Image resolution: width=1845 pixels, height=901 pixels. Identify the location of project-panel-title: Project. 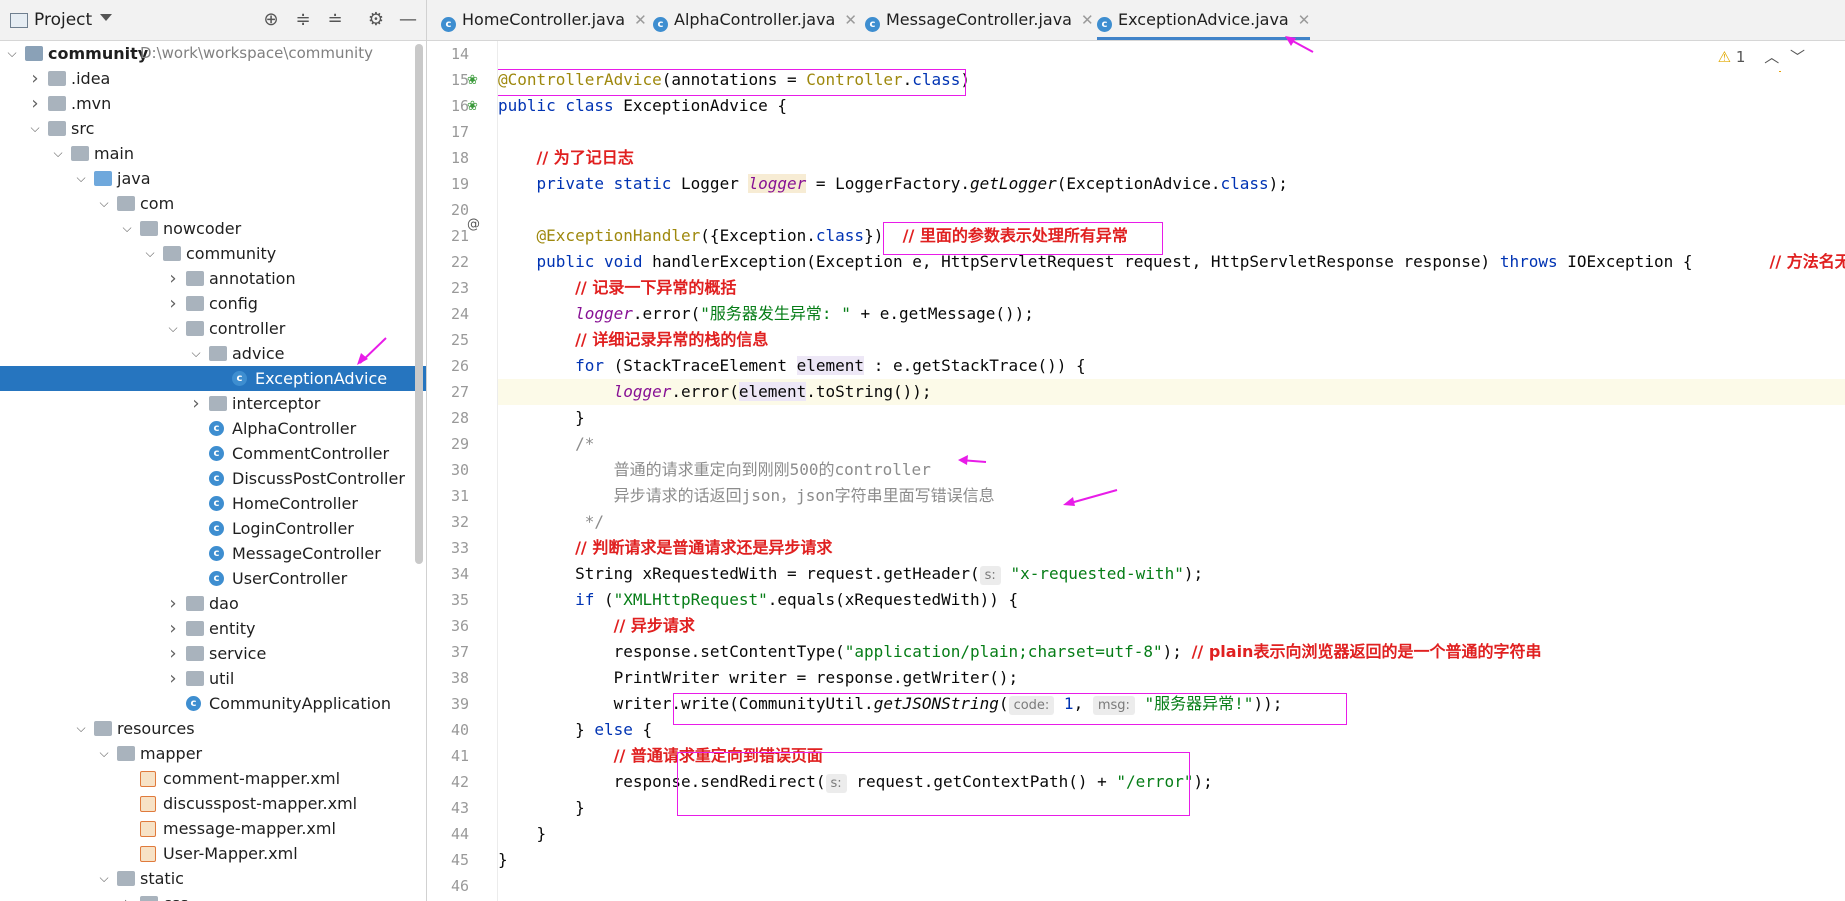
(63, 20).